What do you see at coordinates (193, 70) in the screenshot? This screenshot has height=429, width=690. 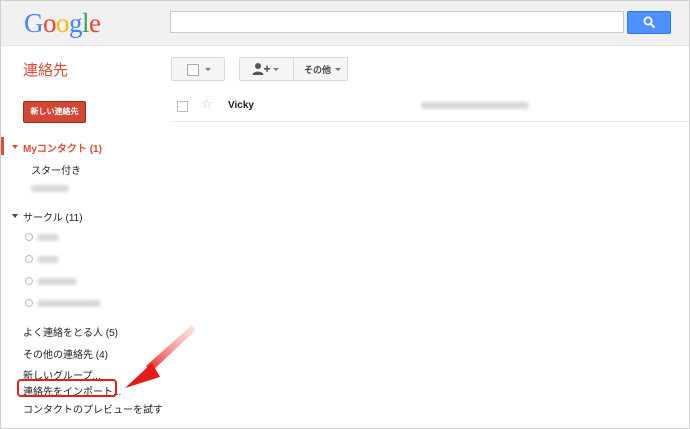 I see `checkbox-icon` at bounding box center [193, 70].